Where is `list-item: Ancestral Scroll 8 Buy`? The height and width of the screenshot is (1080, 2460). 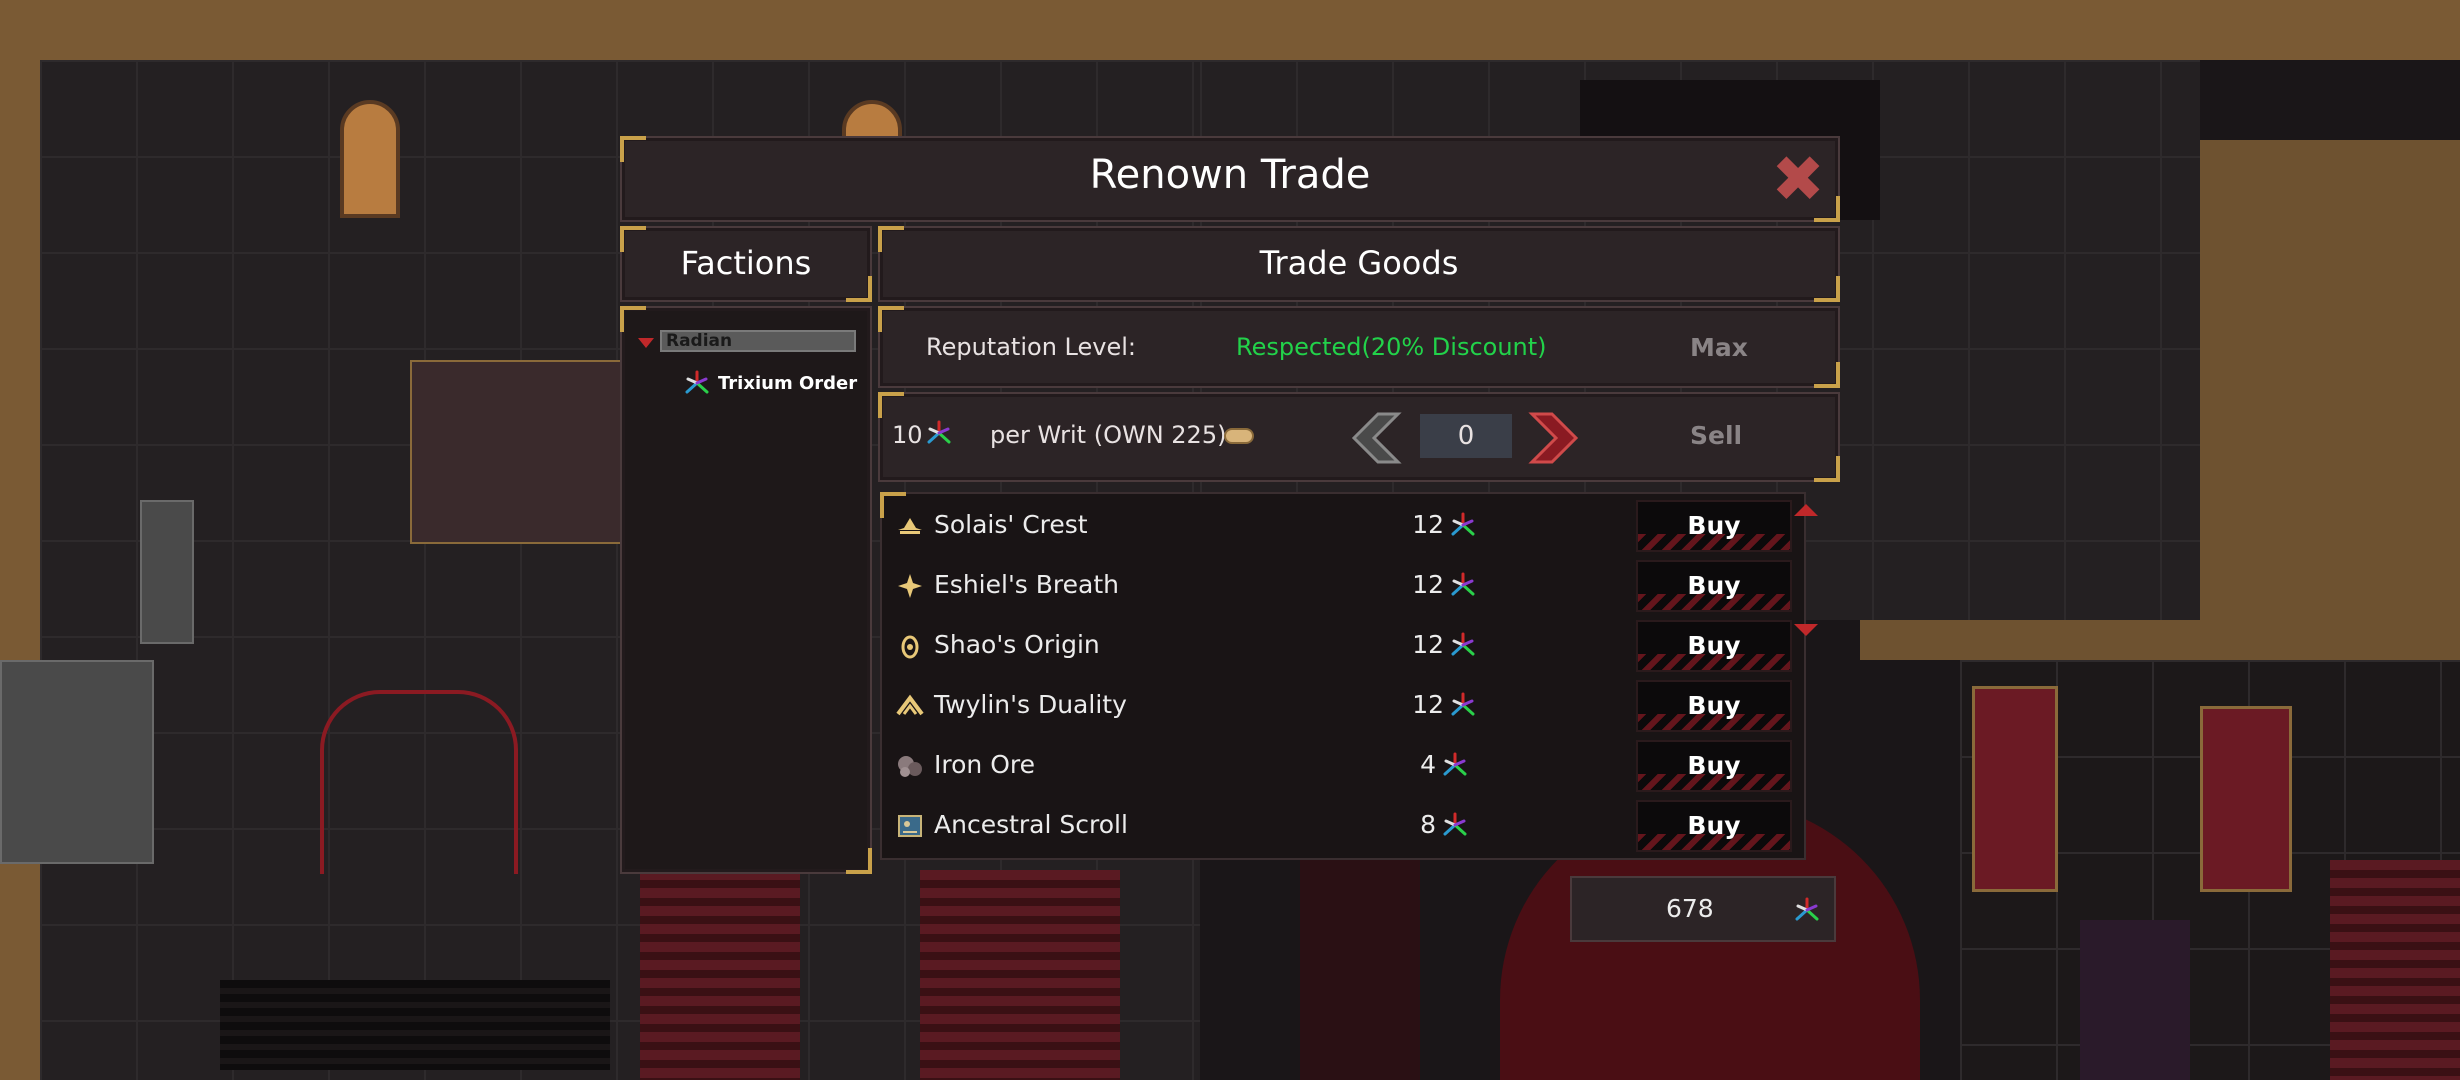
list-item: Ancestral Scroll 8 Buy is located at coordinates (1337, 826).